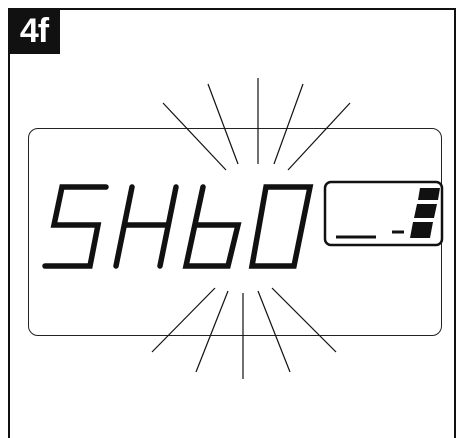 The height and width of the screenshot is (438, 470). I want to click on battery-level-bars, so click(425, 213).